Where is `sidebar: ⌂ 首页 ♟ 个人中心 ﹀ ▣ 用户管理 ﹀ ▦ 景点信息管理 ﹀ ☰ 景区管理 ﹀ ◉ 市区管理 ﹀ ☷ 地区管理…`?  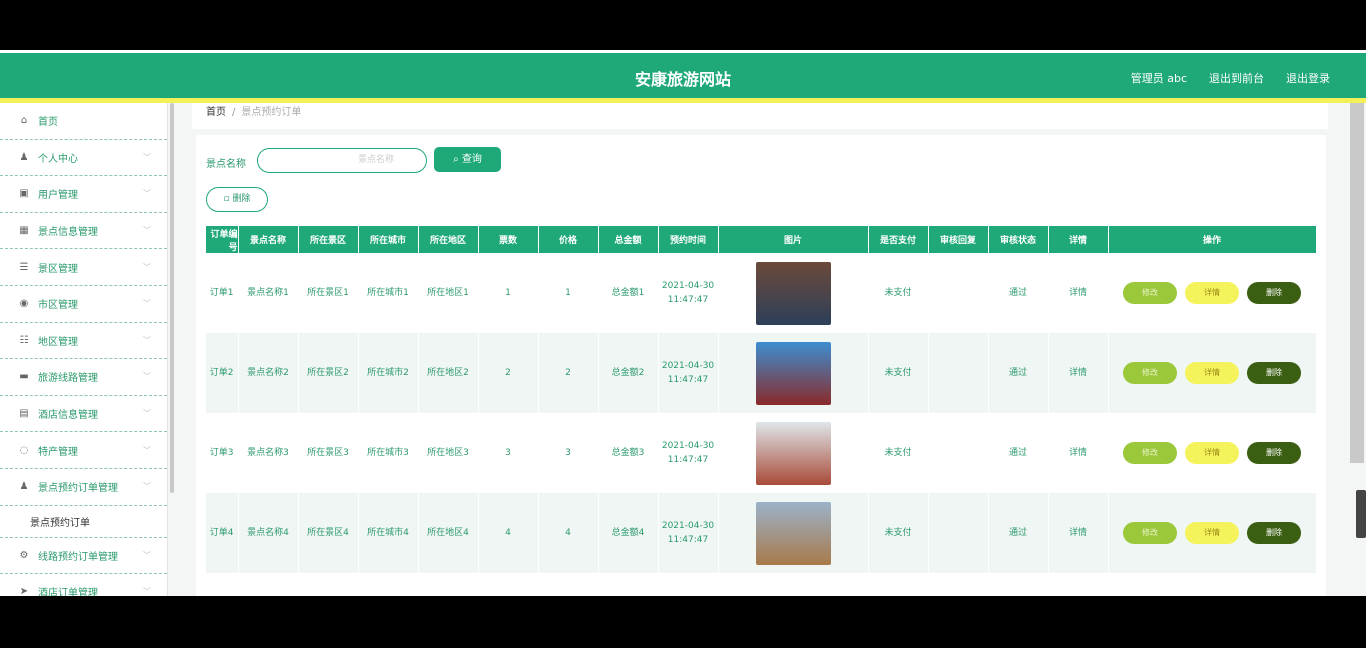 sidebar: ⌂ 首页 ♟ 个人中心 ﹀ ▣ 用户管理 ﹀ ▦ 景点信息管理 ﹀ ☰ 景区管理 ﹀ ◉ 市区管理 ﹀ ☷ 地区管理… is located at coordinates (84, 349).